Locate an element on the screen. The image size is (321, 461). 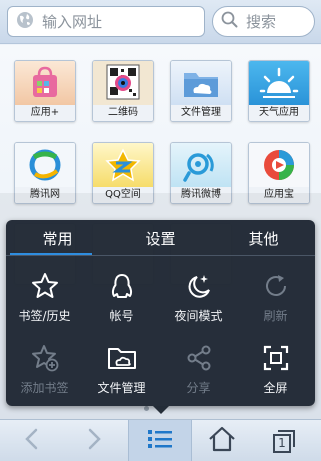
app-tile-qr-code: 二维码 is located at coordinates (123, 91).